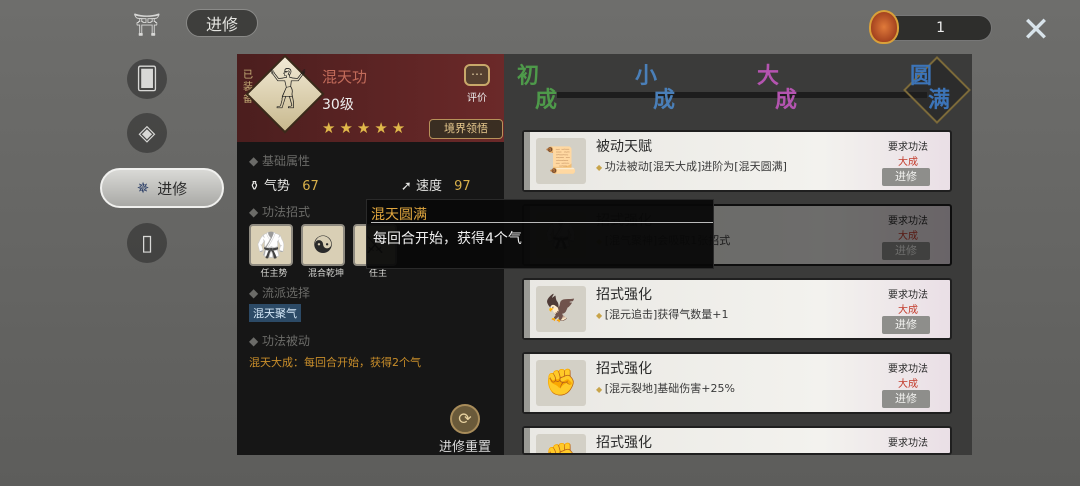  What do you see at coordinates (280, 293) in the screenshot?
I see `section-flow: ◆ 流派选择` at bounding box center [280, 293].